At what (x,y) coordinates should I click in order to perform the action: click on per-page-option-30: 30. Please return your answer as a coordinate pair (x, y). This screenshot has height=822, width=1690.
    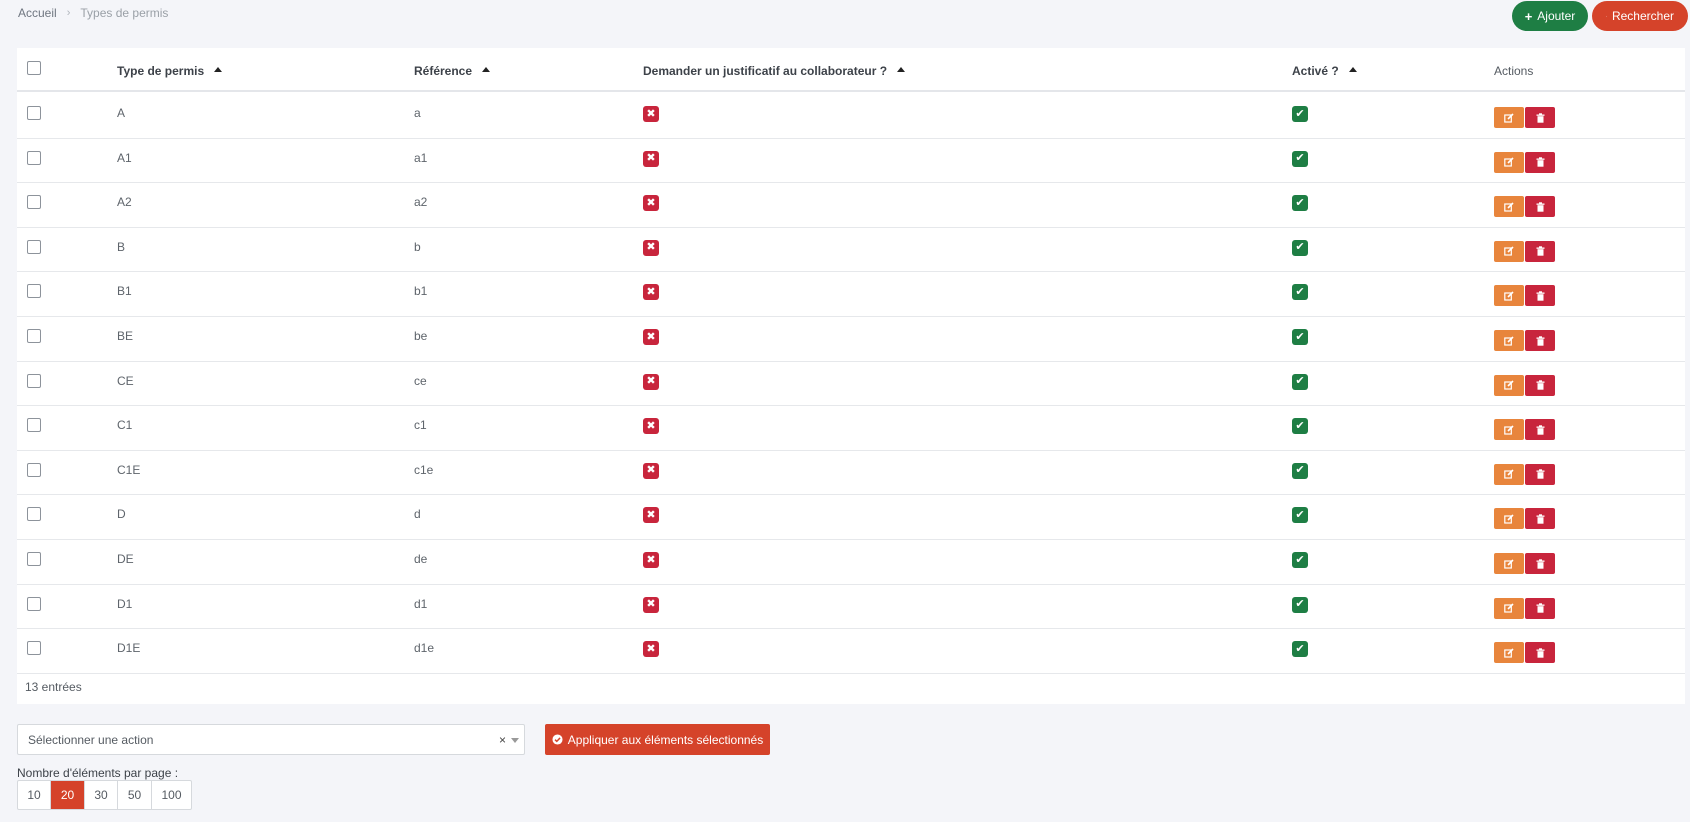
    Looking at the image, I should click on (101, 795).